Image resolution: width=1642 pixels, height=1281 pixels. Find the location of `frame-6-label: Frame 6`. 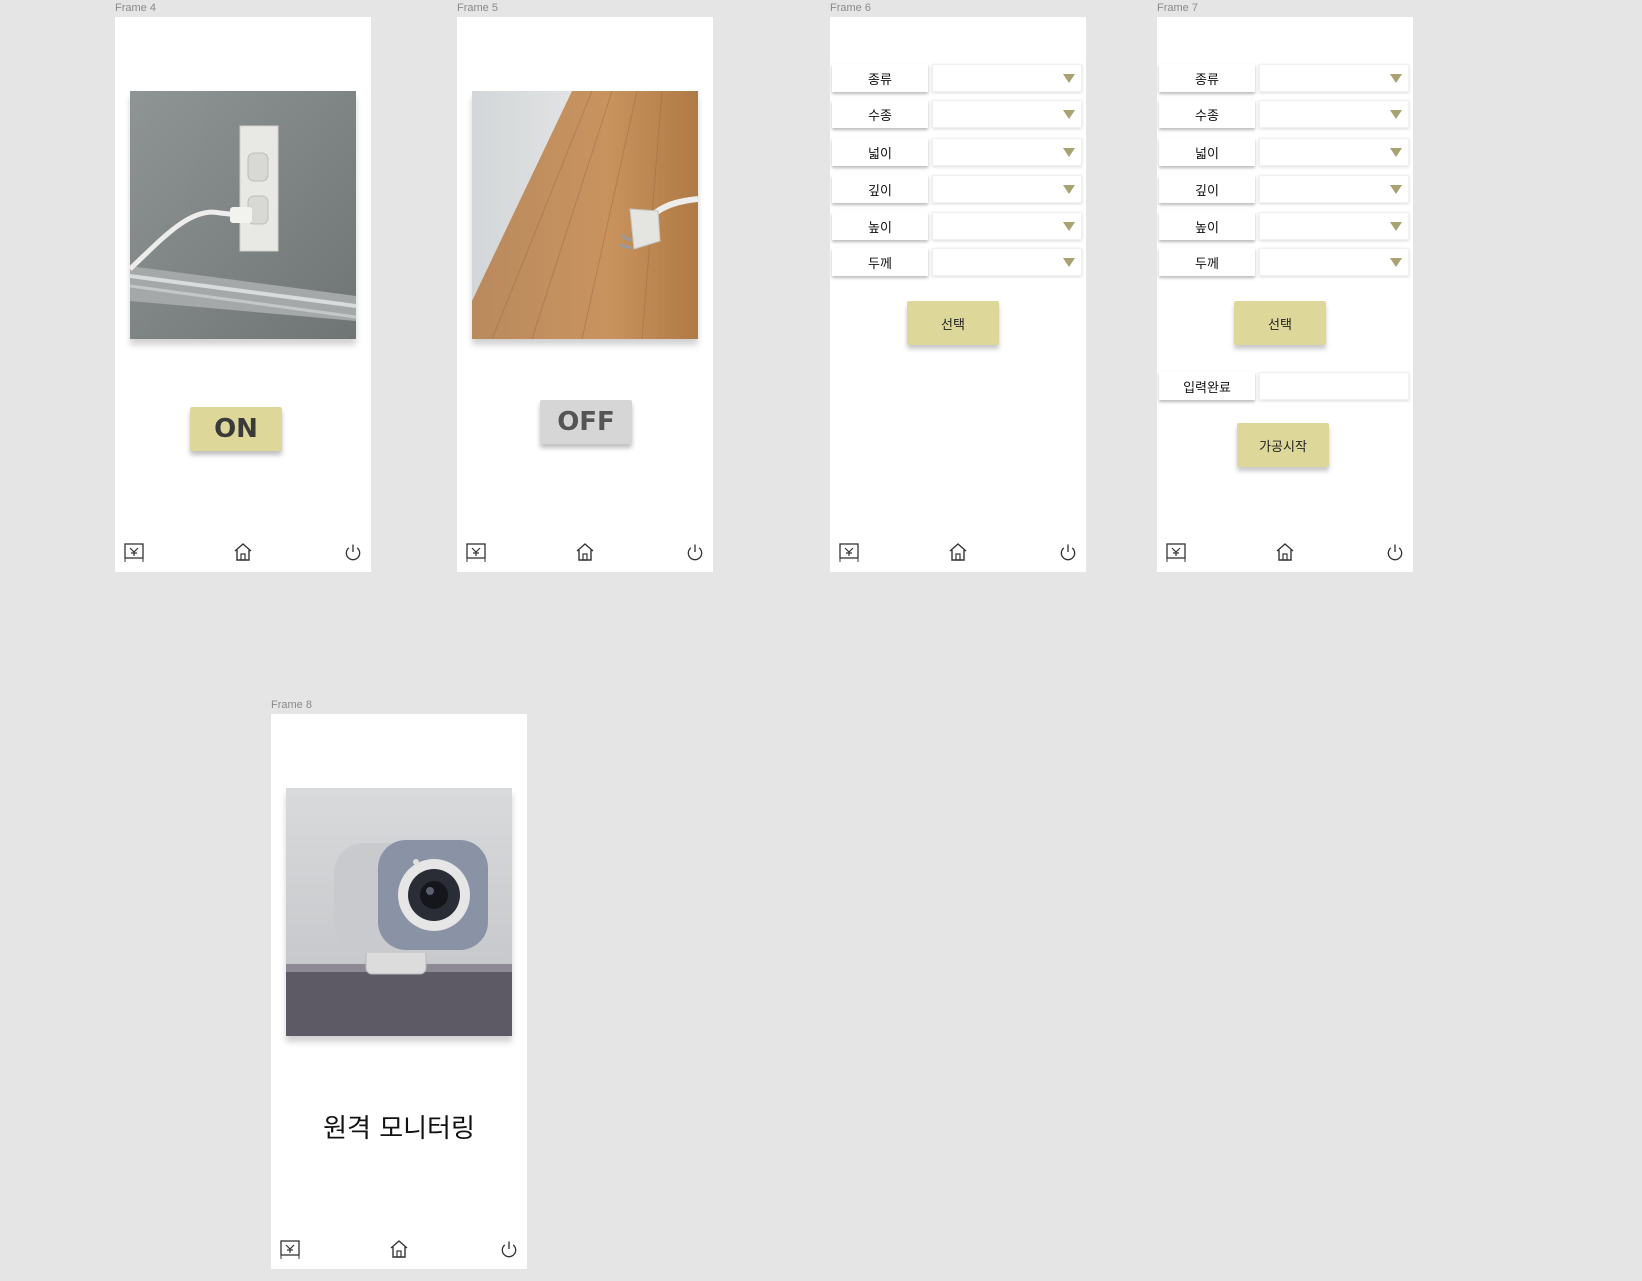

frame-6-label: Frame 6 is located at coordinates (850, 8).